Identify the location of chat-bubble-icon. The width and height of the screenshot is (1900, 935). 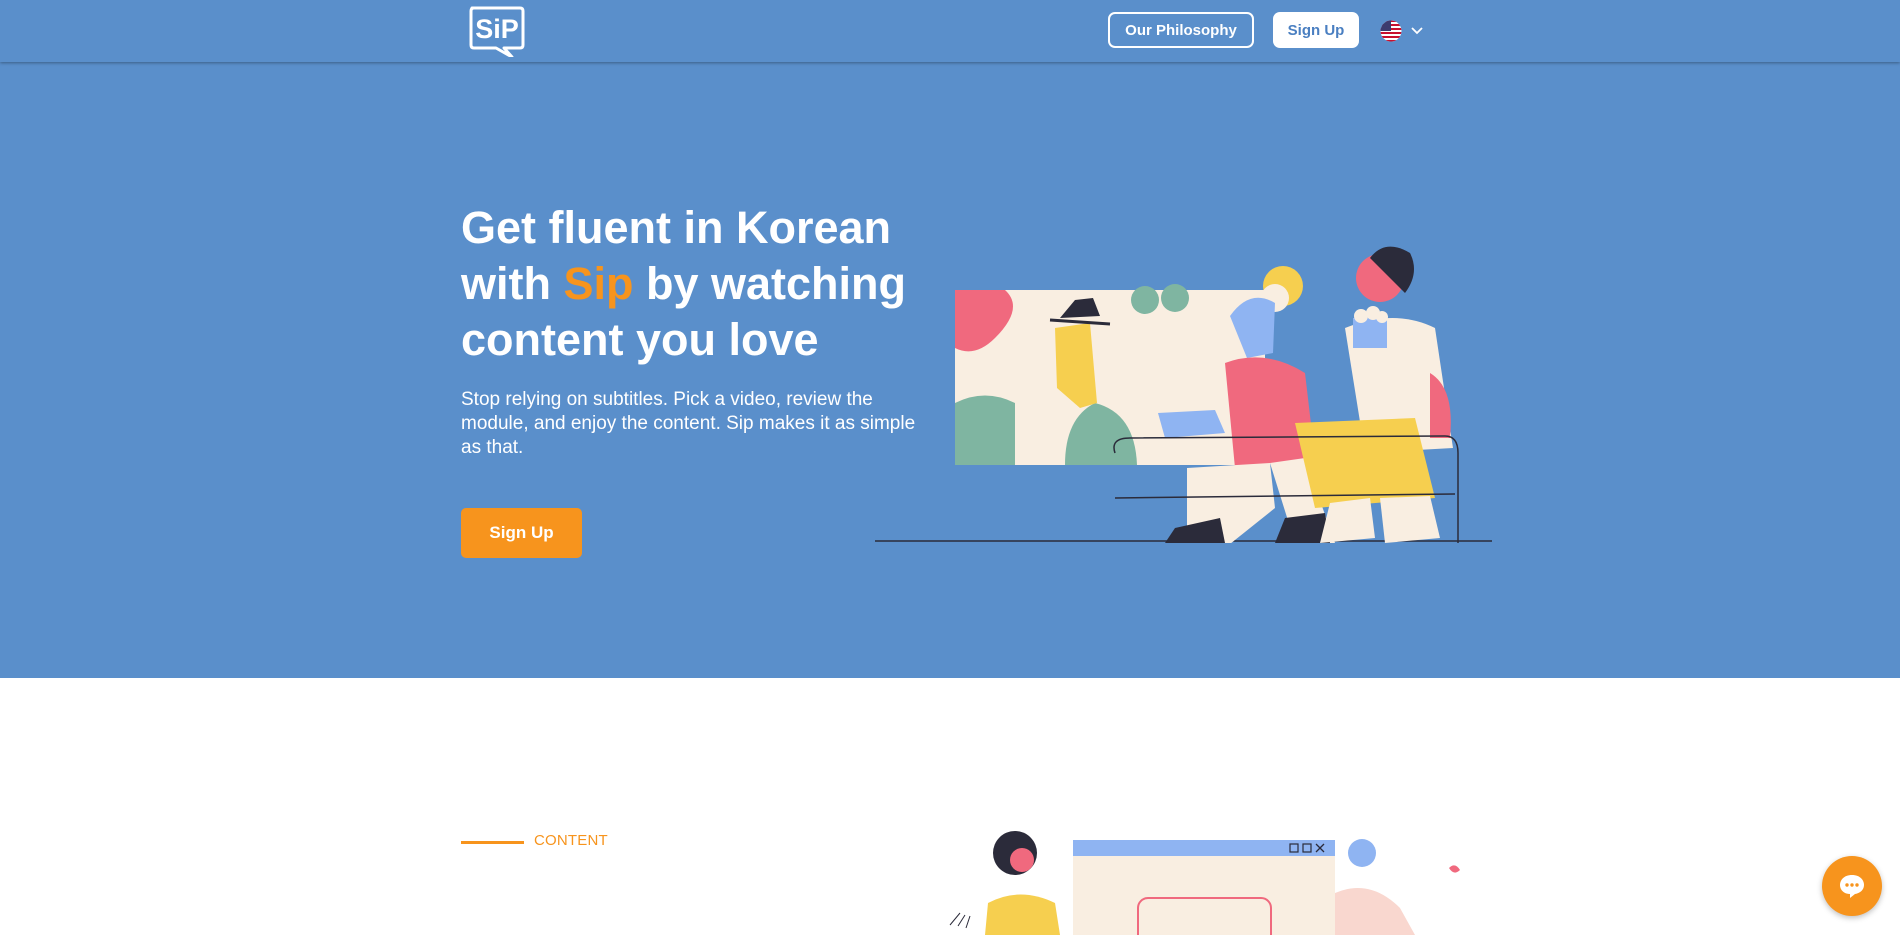
(1852, 886).